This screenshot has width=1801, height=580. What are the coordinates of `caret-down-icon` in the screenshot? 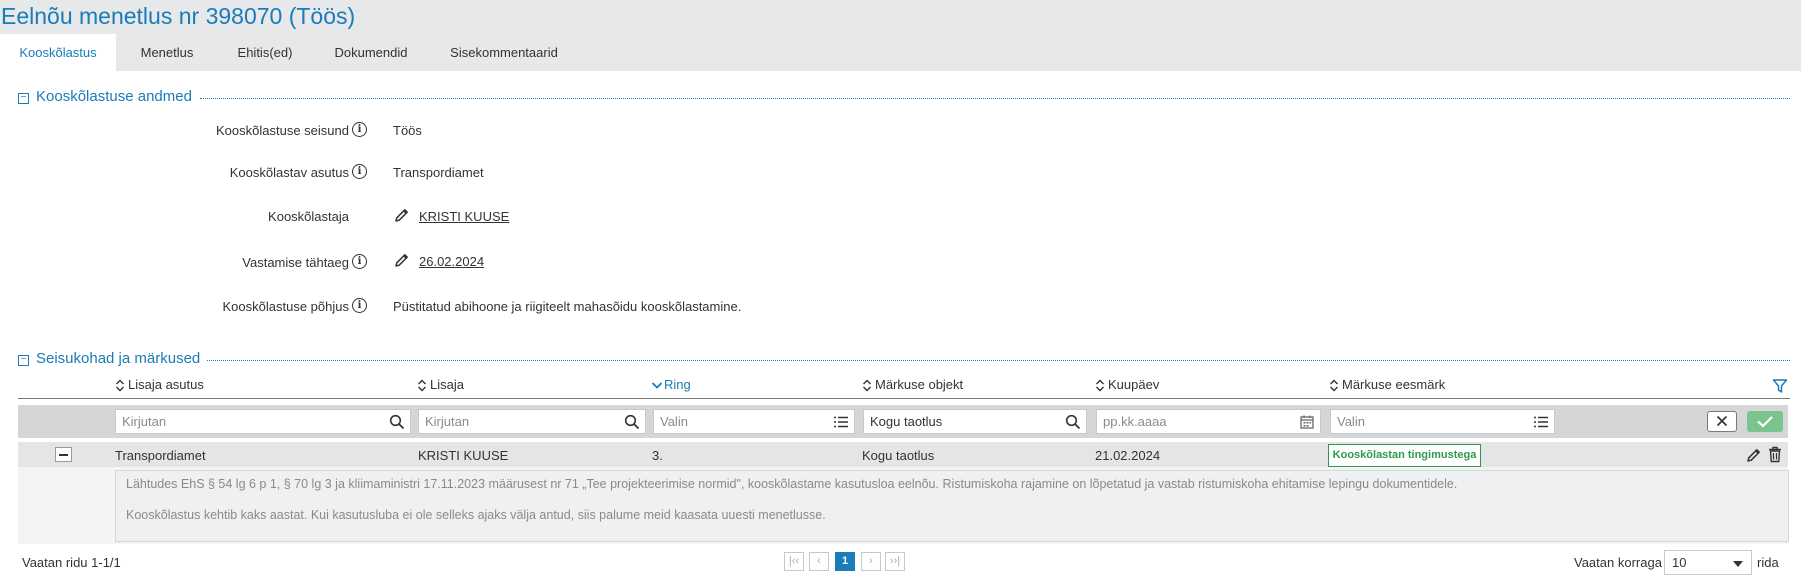 It's located at (1738, 564).